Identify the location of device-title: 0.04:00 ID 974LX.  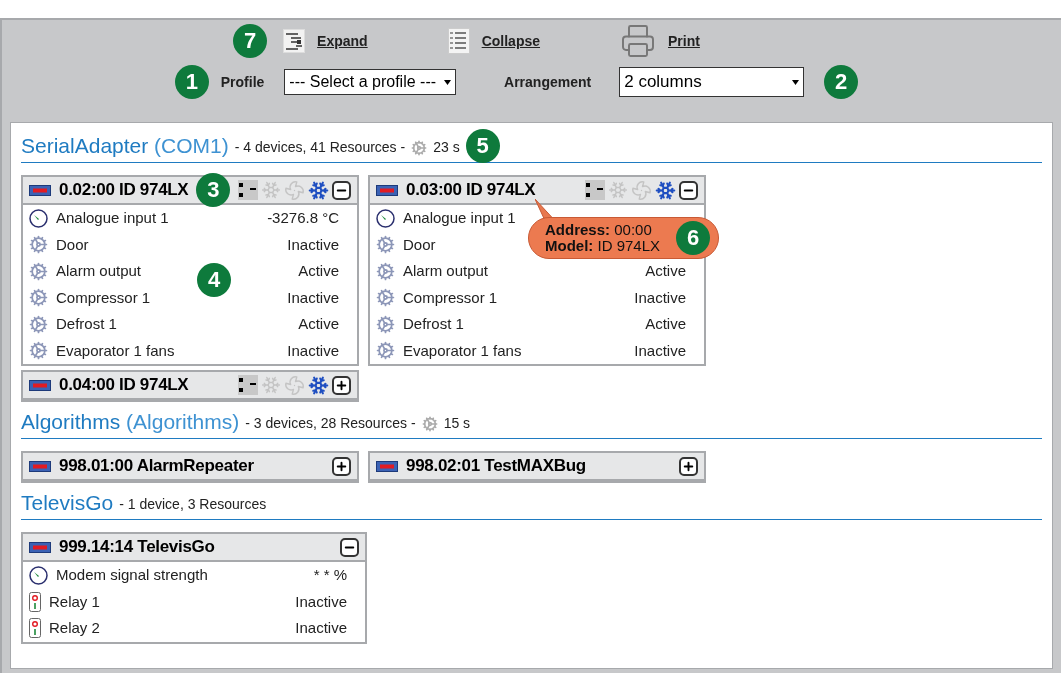
(124, 385).